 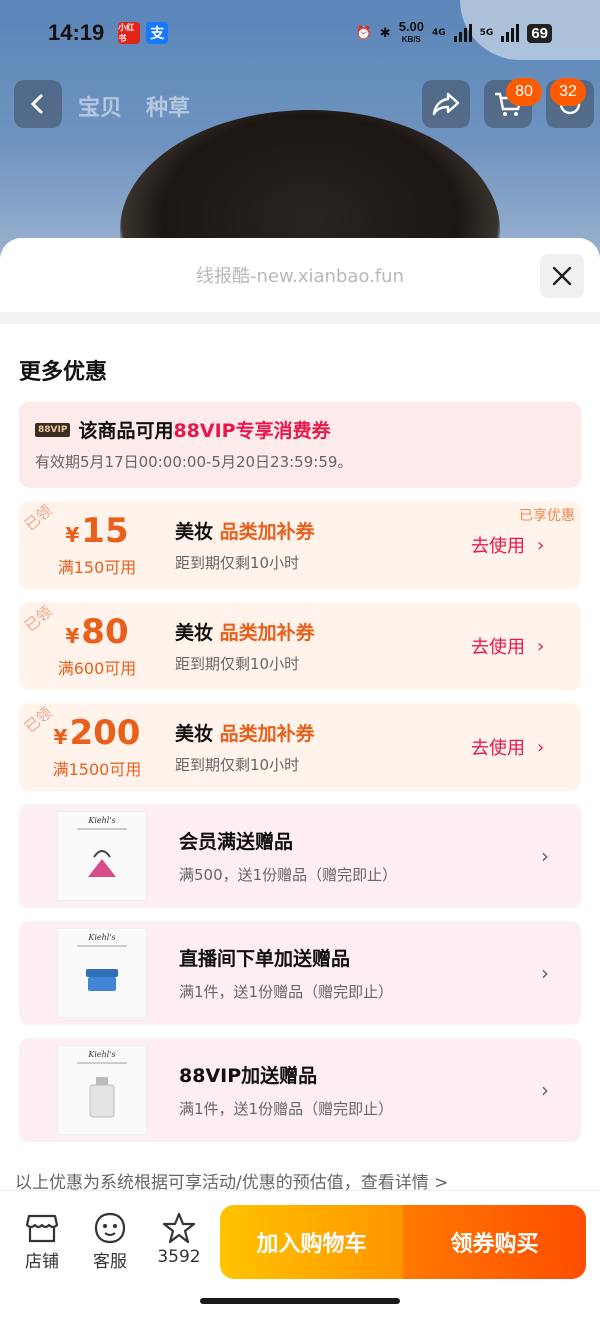 I want to click on shop-label: 店铺, so click(x=42, y=1262).